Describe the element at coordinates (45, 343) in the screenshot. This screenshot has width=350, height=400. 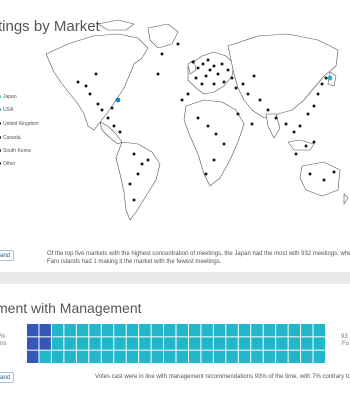
I see `against-management-cell` at that location.